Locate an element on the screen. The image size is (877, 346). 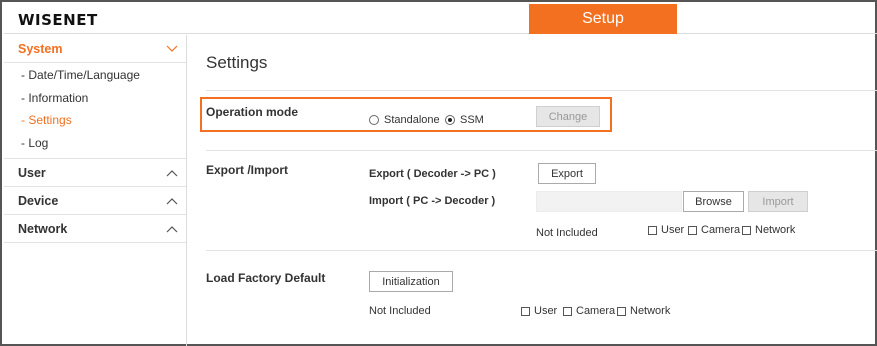
sidebar-section-system: System is located at coordinates (95, 49).